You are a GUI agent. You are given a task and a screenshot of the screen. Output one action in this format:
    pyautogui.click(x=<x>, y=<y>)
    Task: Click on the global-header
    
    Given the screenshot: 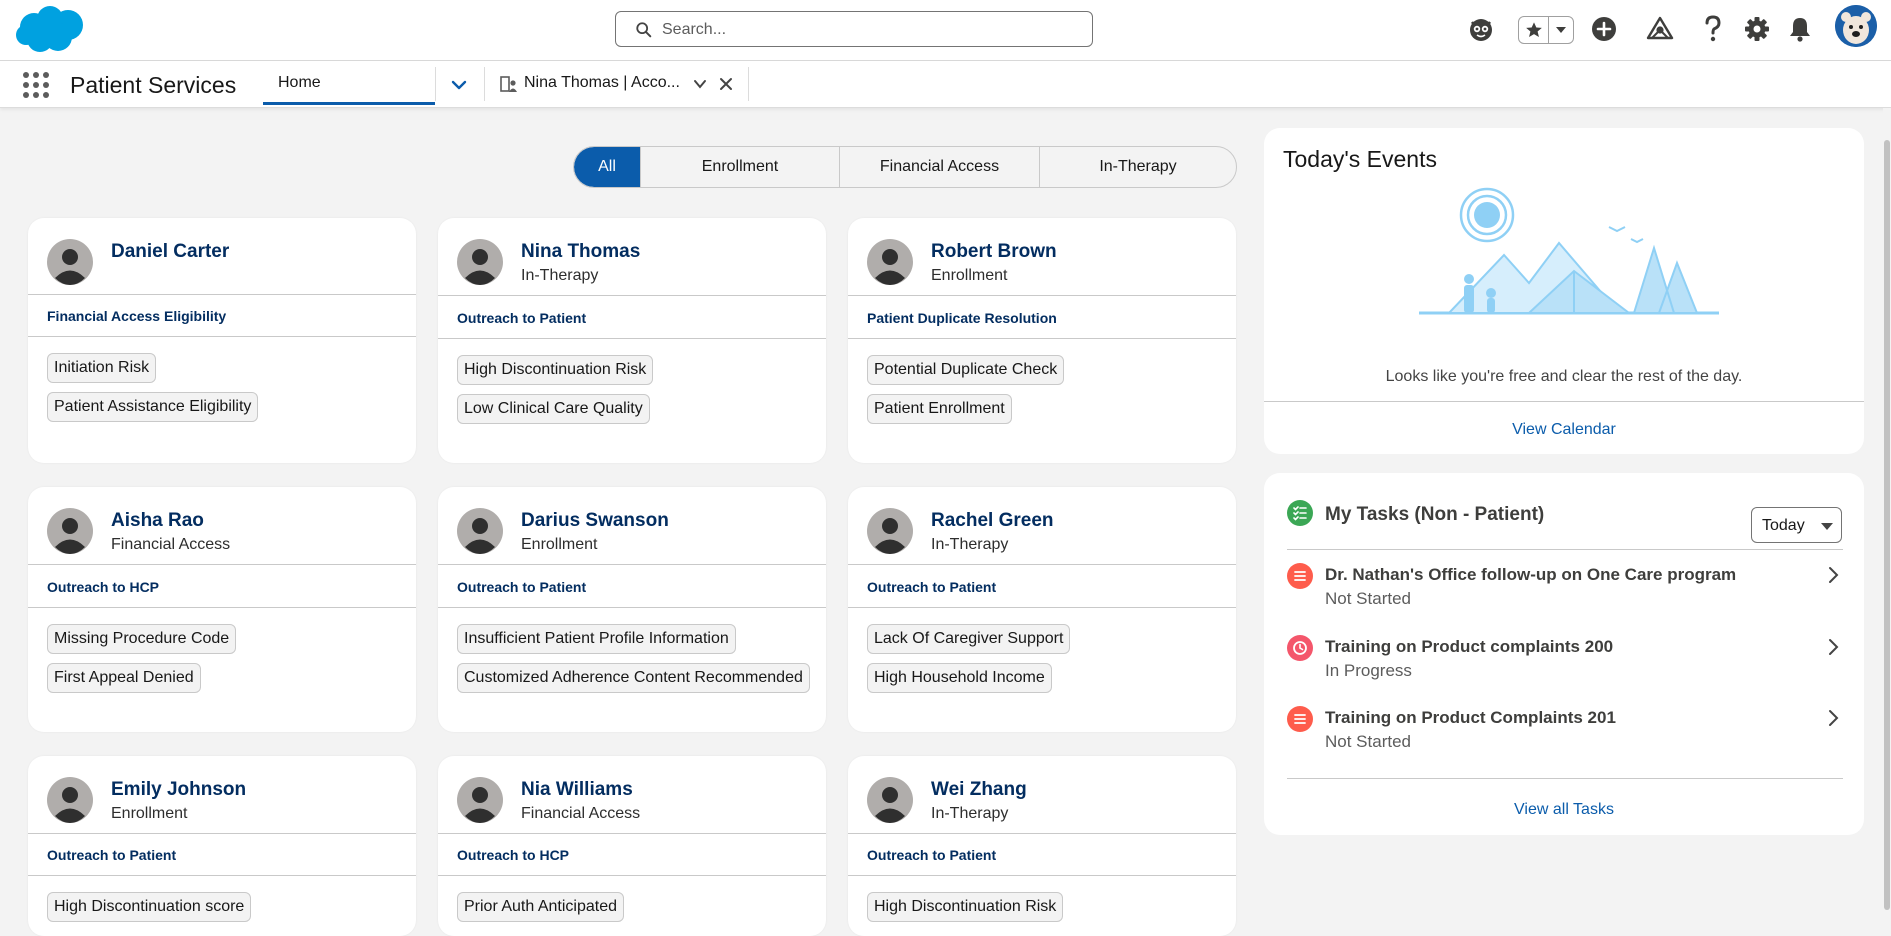 What is the action you would take?
    pyautogui.click(x=945, y=30)
    